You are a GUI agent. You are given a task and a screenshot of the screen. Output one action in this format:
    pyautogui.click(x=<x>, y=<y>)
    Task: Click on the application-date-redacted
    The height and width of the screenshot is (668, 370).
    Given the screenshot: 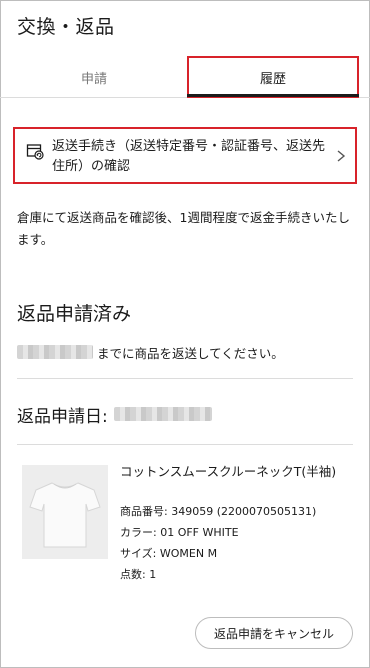 What is the action you would take?
    pyautogui.click(x=162, y=414)
    